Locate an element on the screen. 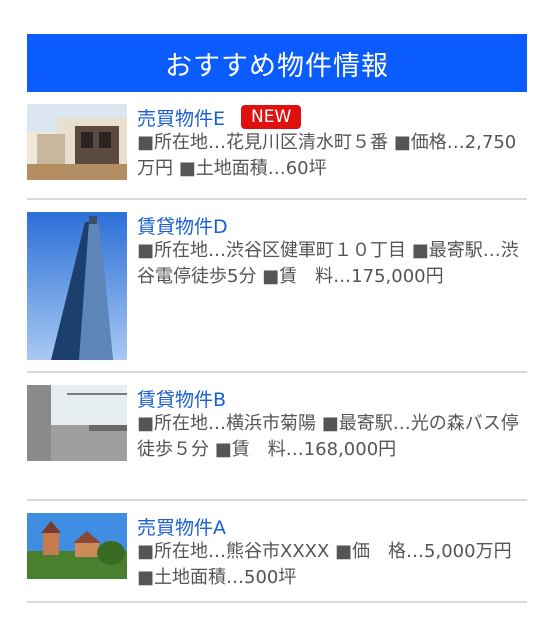 The height and width of the screenshot is (631, 555). title-row: 売買物件A is located at coordinates (332, 526).